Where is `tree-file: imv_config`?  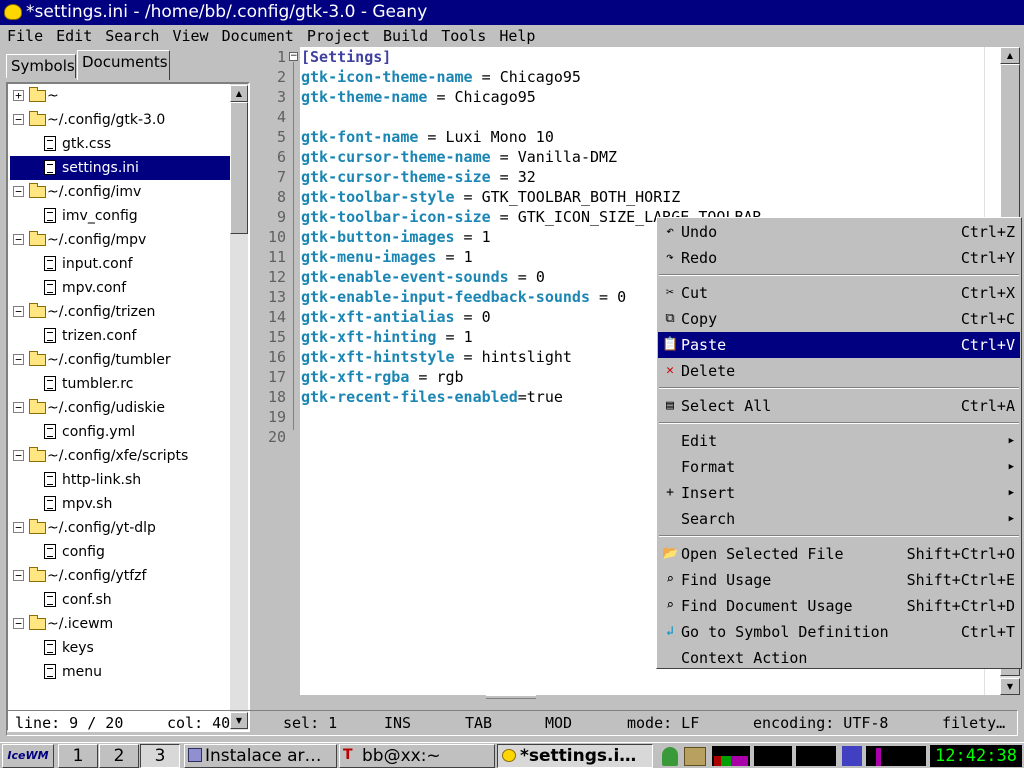
tree-file: imv_config is located at coordinates (120, 216).